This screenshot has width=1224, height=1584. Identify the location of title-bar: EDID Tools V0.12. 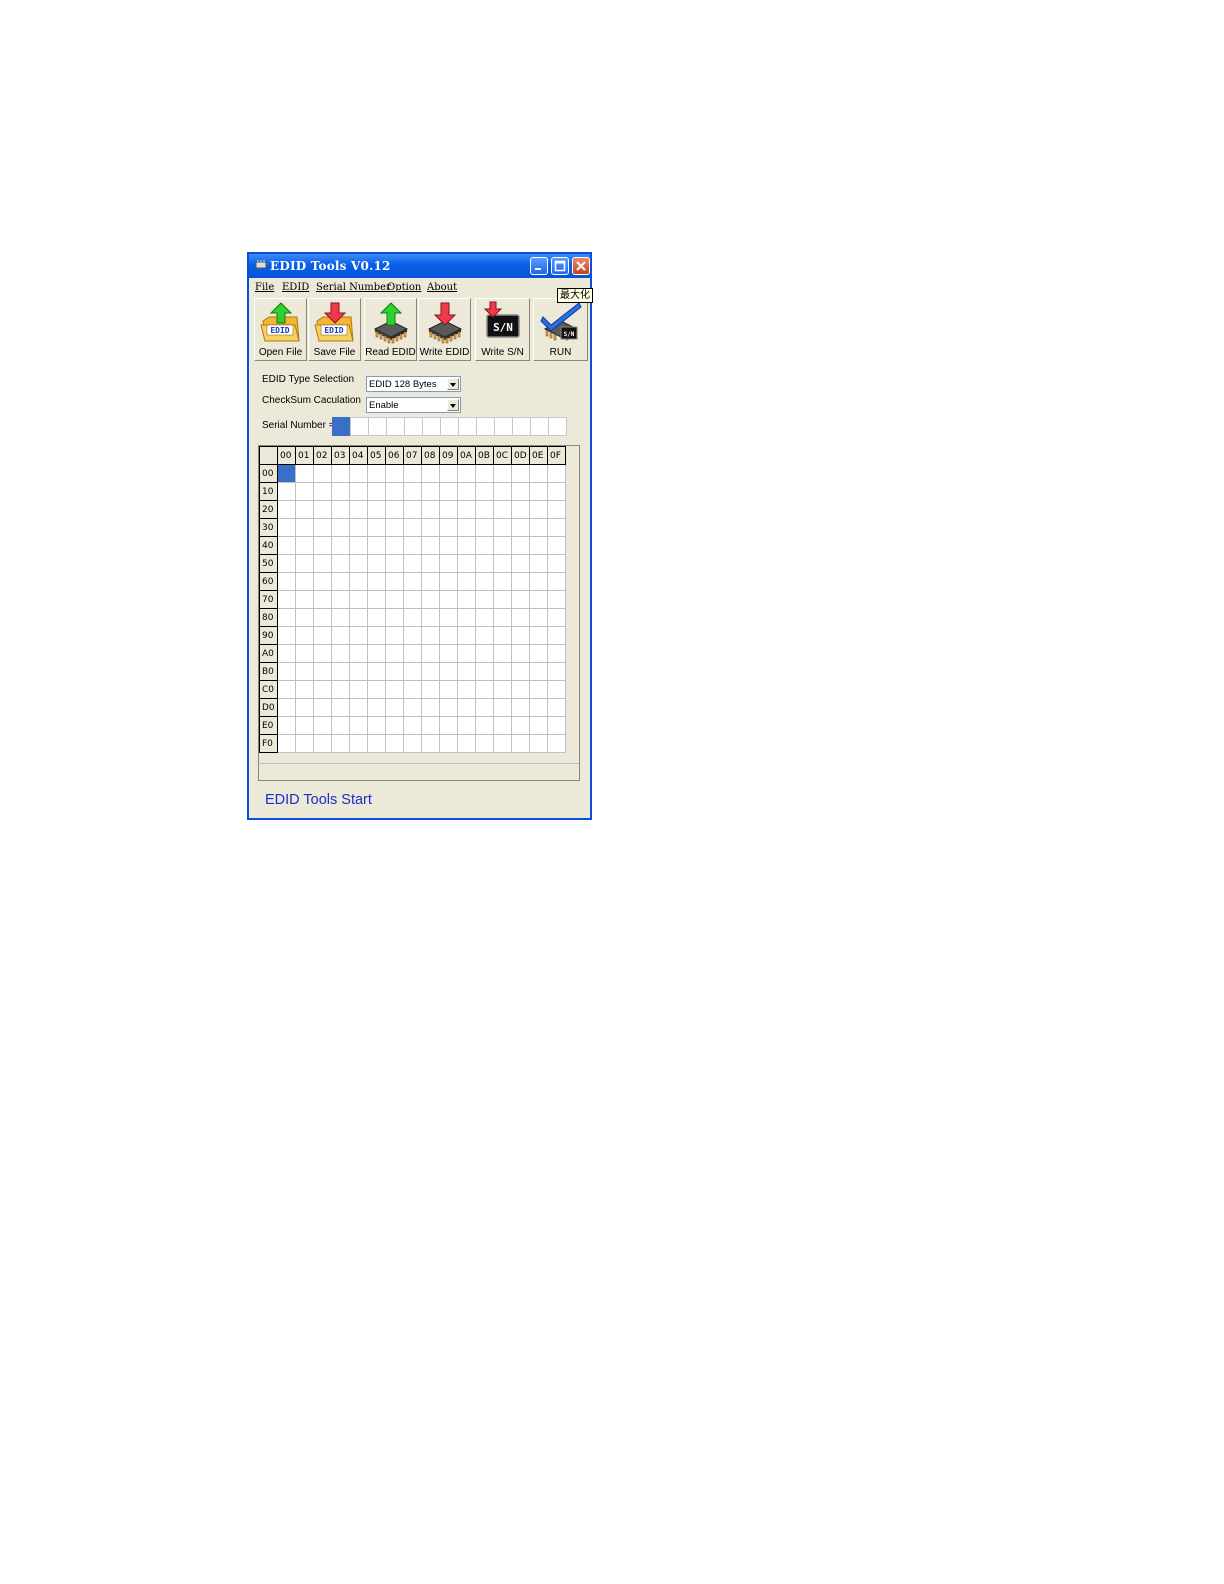
(419, 266).